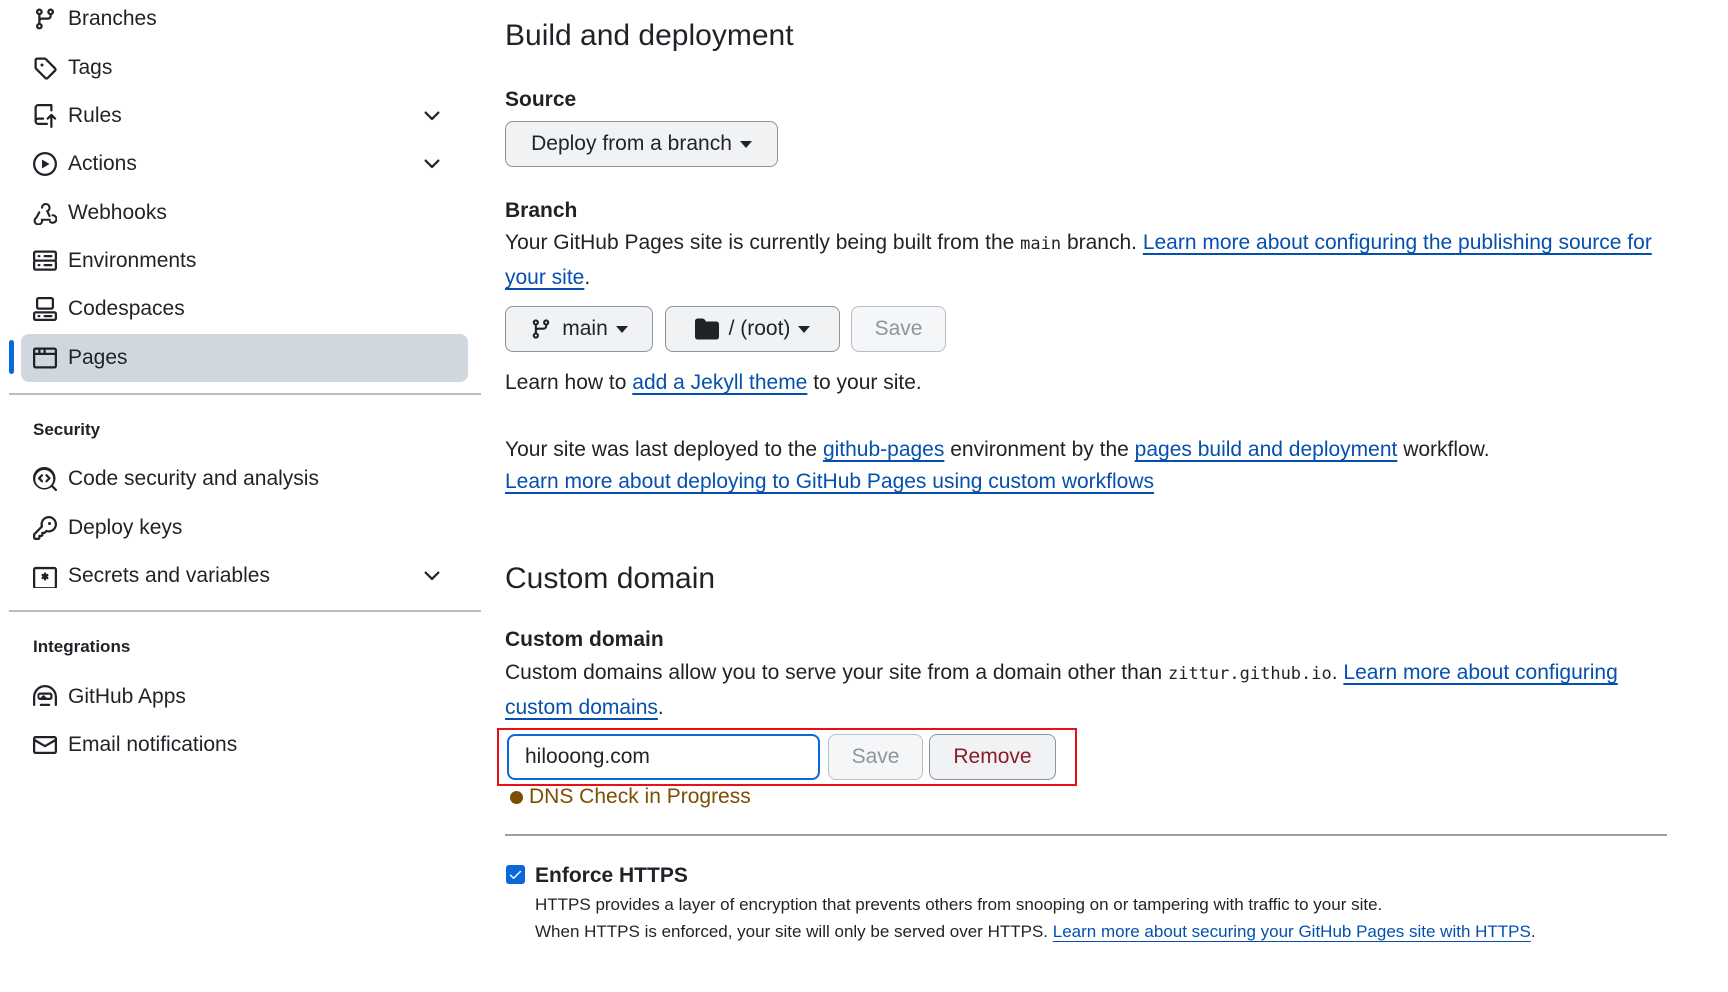 This screenshot has width=1728, height=992. What do you see at coordinates (992, 757) in the screenshot?
I see `remove-domain-button: Remove` at bounding box center [992, 757].